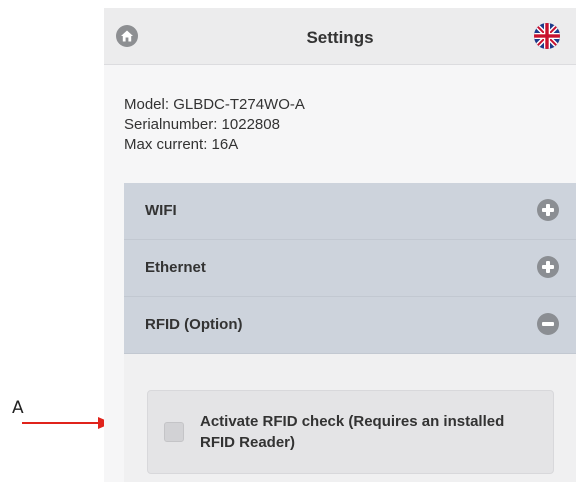 This screenshot has height=482, width=576. I want to click on serial-text: Serialnumber: 1022808, so click(202, 124).